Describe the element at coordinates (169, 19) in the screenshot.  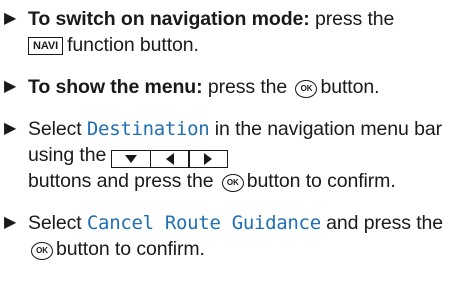
I see `step-heading: To switch on navigation mode:` at that location.